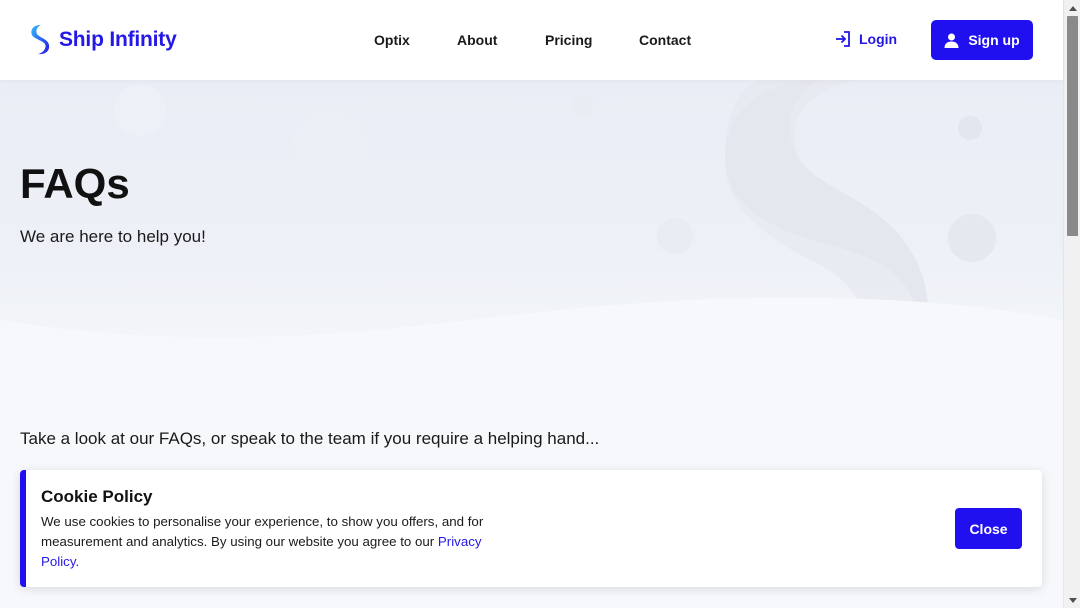 The height and width of the screenshot is (608, 1080). Describe the element at coordinates (97, 496) in the screenshot. I see `cookie-title: Cookie Policy` at that location.